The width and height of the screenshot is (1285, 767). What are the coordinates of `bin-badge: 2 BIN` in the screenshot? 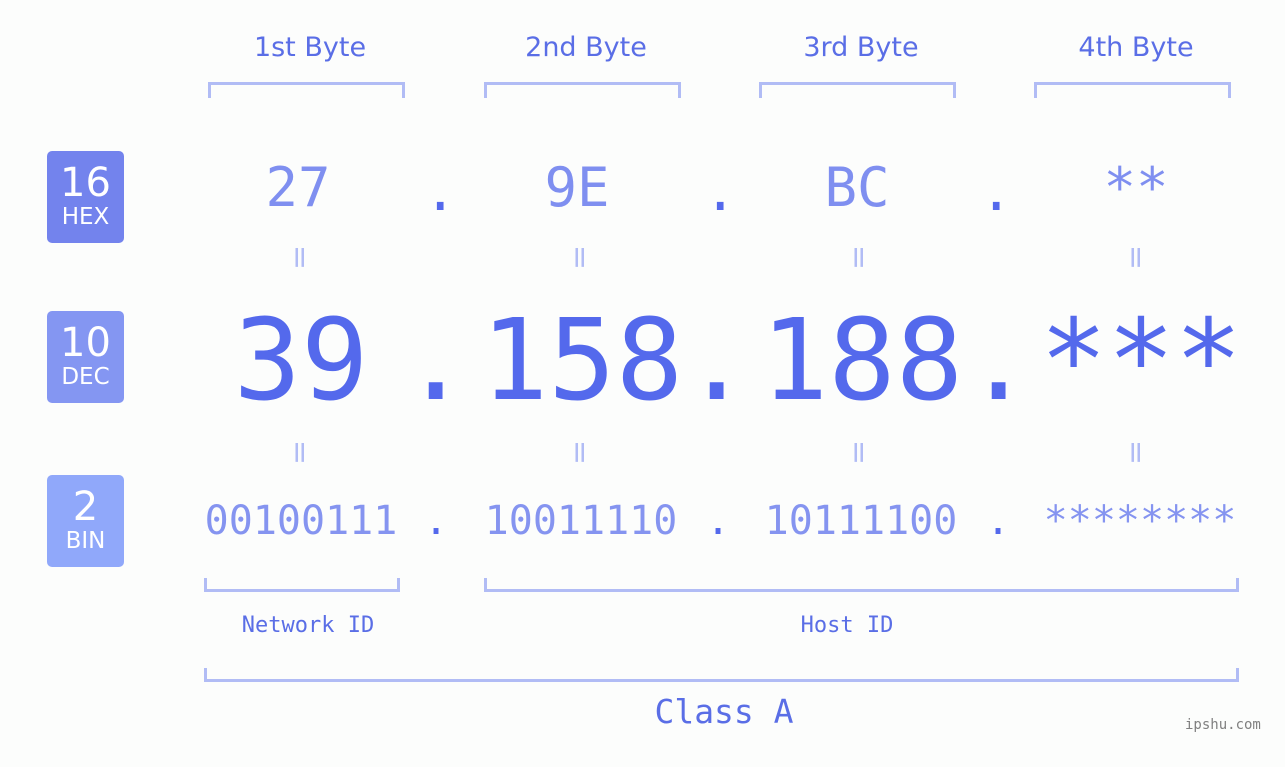 It's located at (85, 521).